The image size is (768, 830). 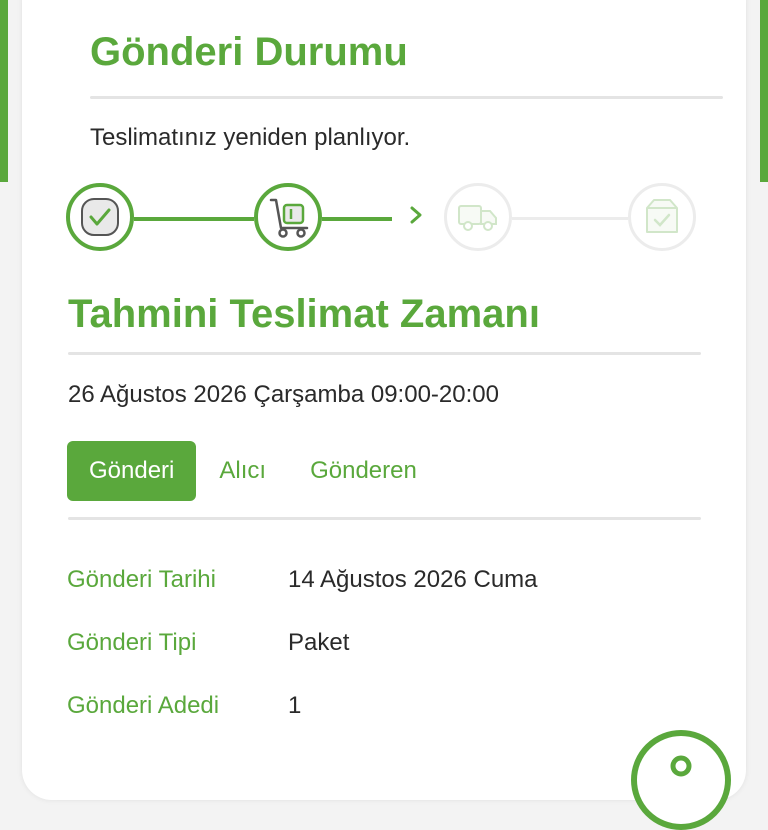 What do you see at coordinates (250, 137) in the screenshot?
I see `status-message: Teslimatınız yeniden planlıyor.` at bounding box center [250, 137].